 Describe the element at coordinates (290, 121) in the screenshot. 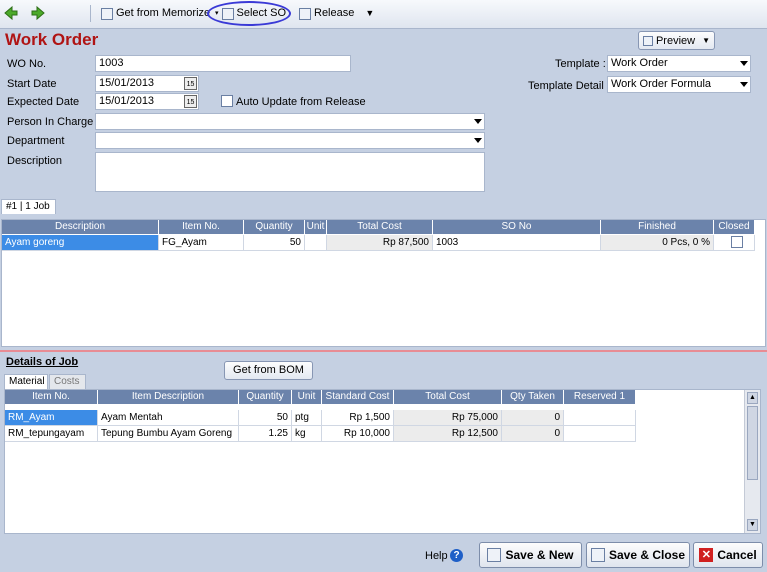

I see `person-in-charge-select` at that location.